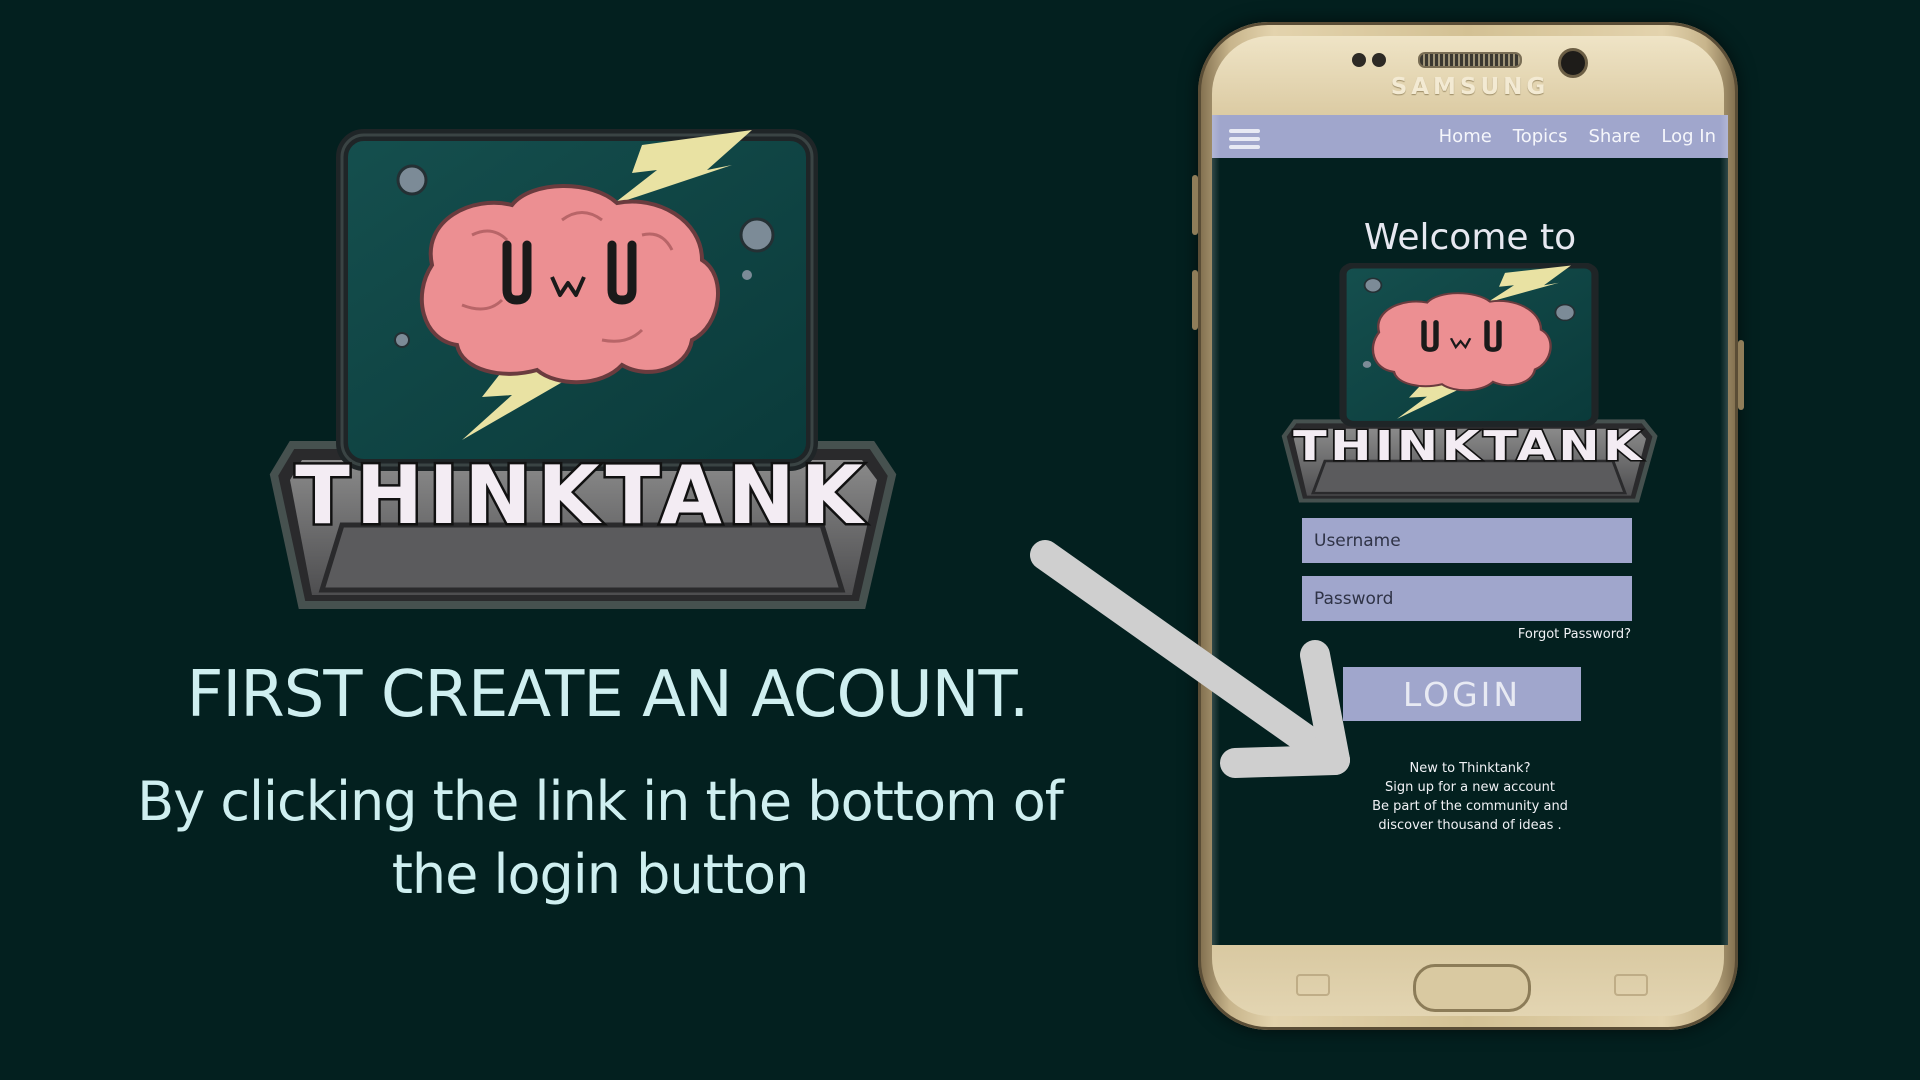  Describe the element at coordinates (1470, 237) in the screenshot. I see `welcome-heading: Welcome to` at that location.